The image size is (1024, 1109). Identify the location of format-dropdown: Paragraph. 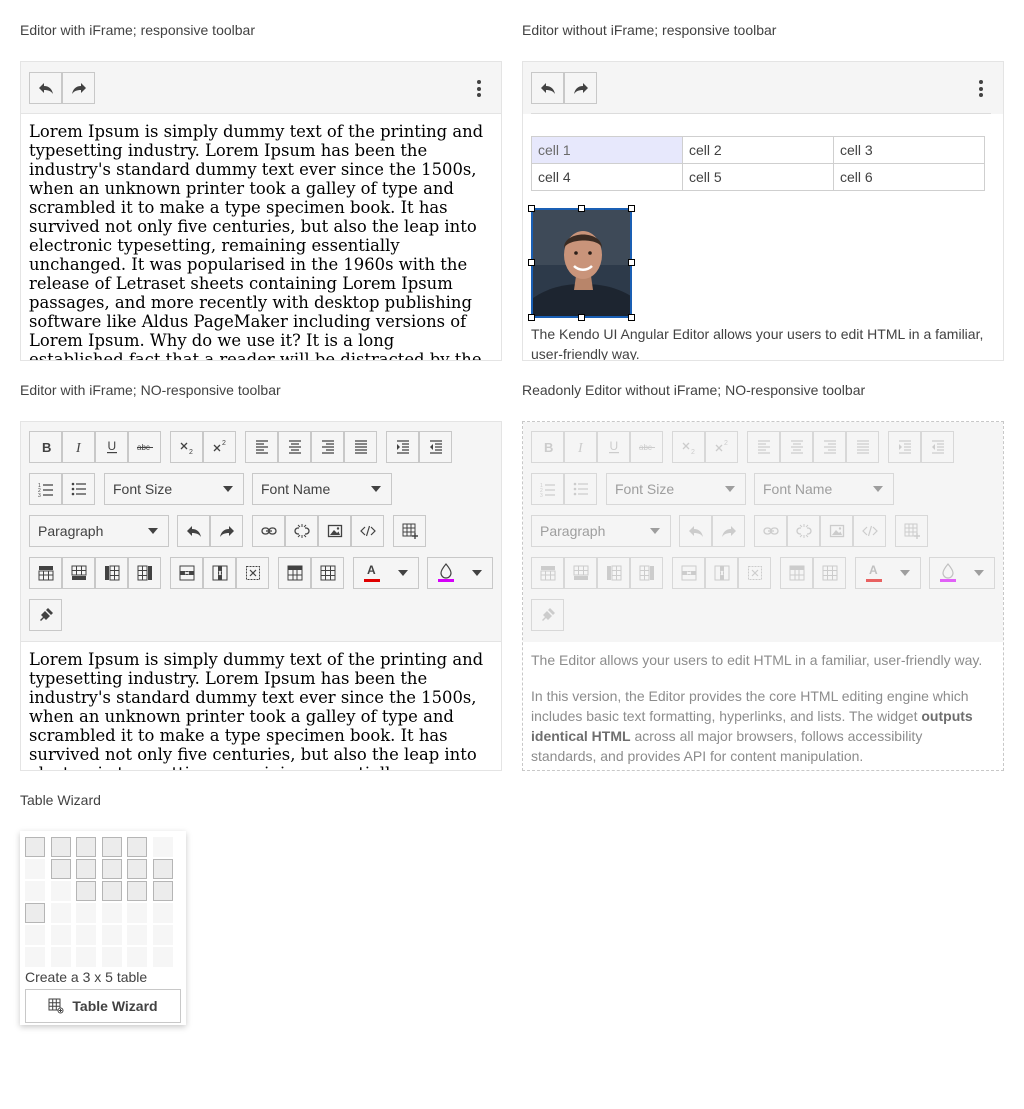
(99, 531).